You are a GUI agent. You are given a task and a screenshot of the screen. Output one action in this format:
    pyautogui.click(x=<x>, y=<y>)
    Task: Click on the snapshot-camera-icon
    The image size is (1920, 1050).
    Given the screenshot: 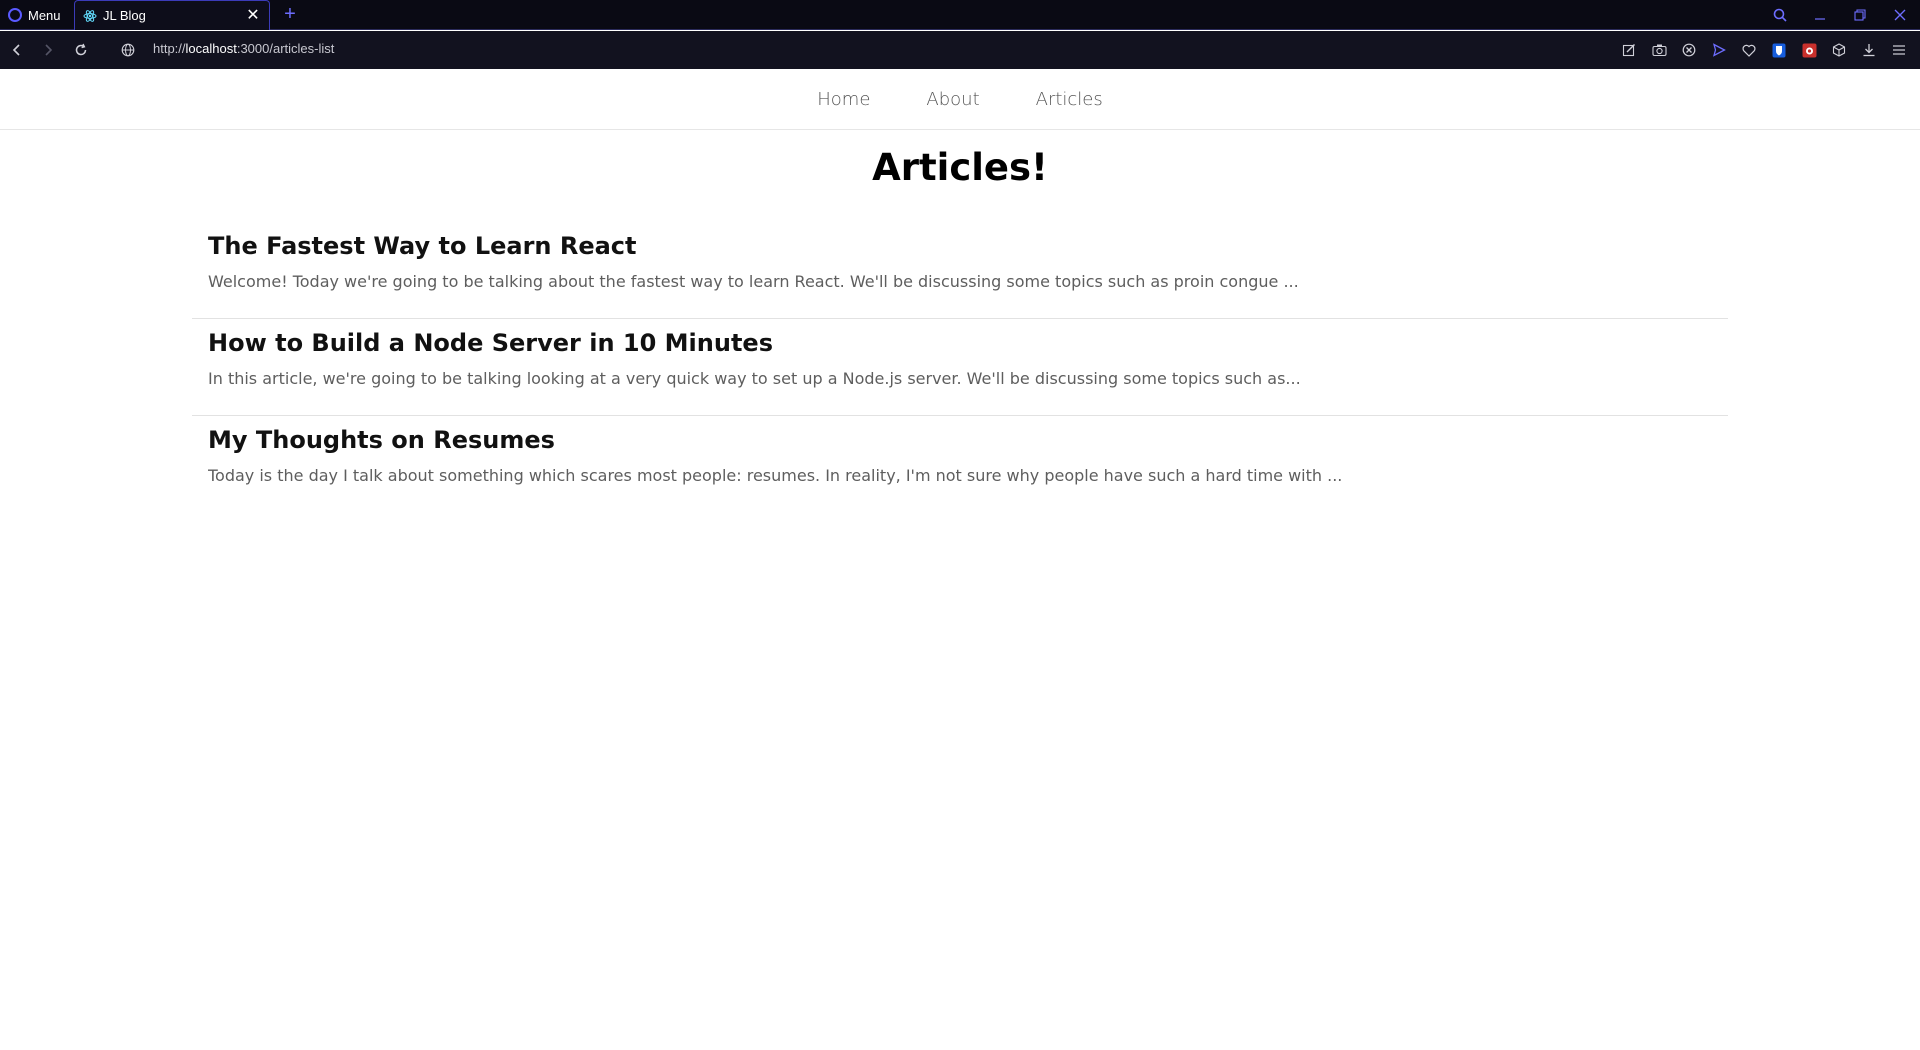 What is the action you would take?
    pyautogui.click(x=1659, y=50)
    